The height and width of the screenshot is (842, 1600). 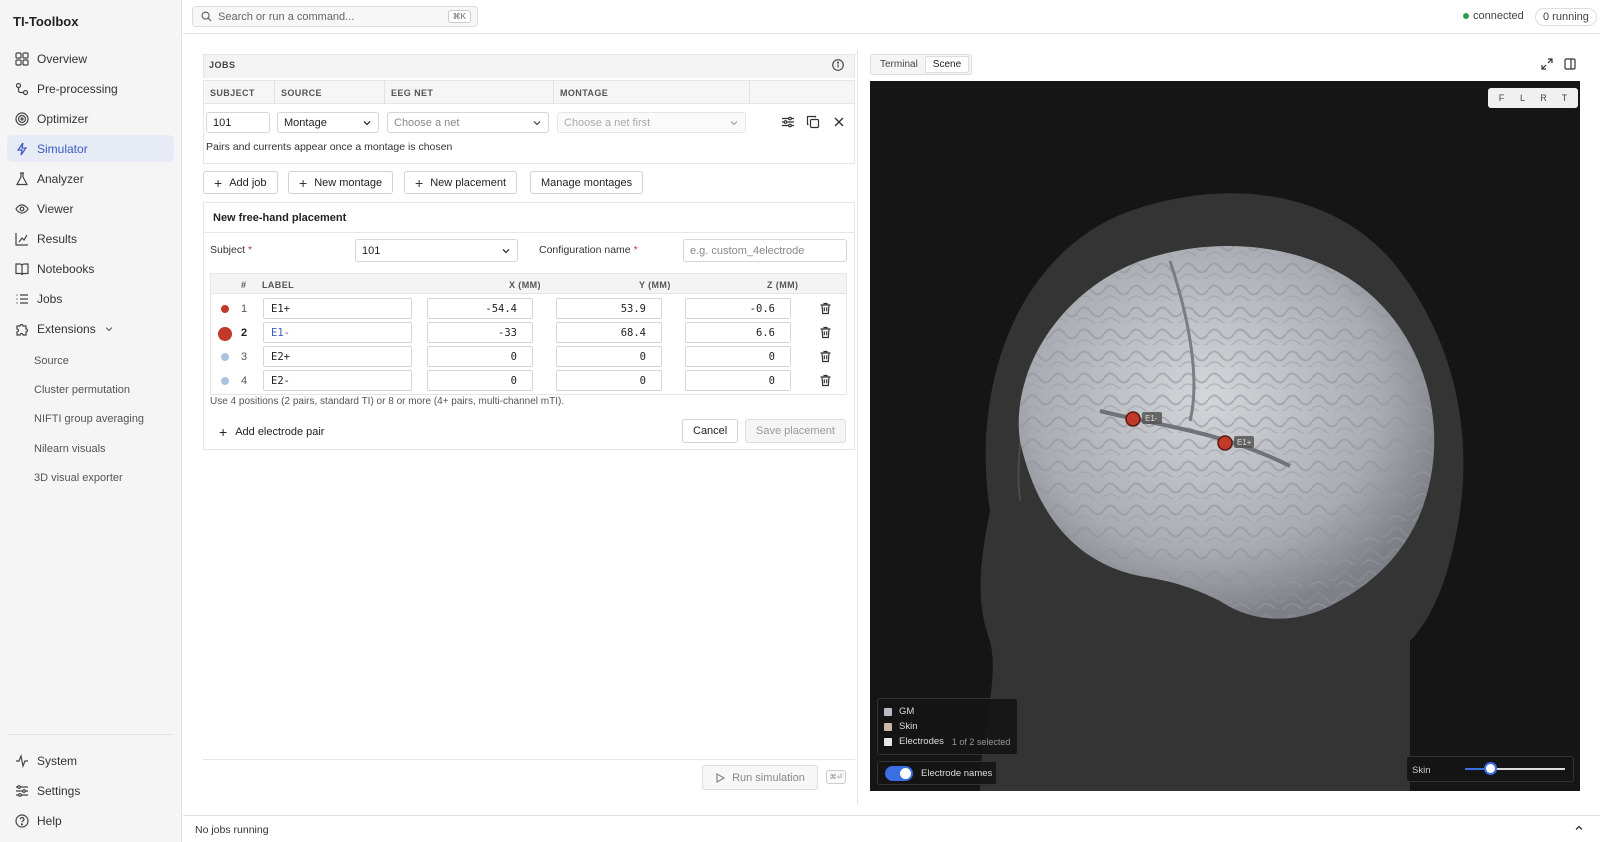 What do you see at coordinates (461, 182) in the screenshot?
I see `new-placement-button: + New placement` at bounding box center [461, 182].